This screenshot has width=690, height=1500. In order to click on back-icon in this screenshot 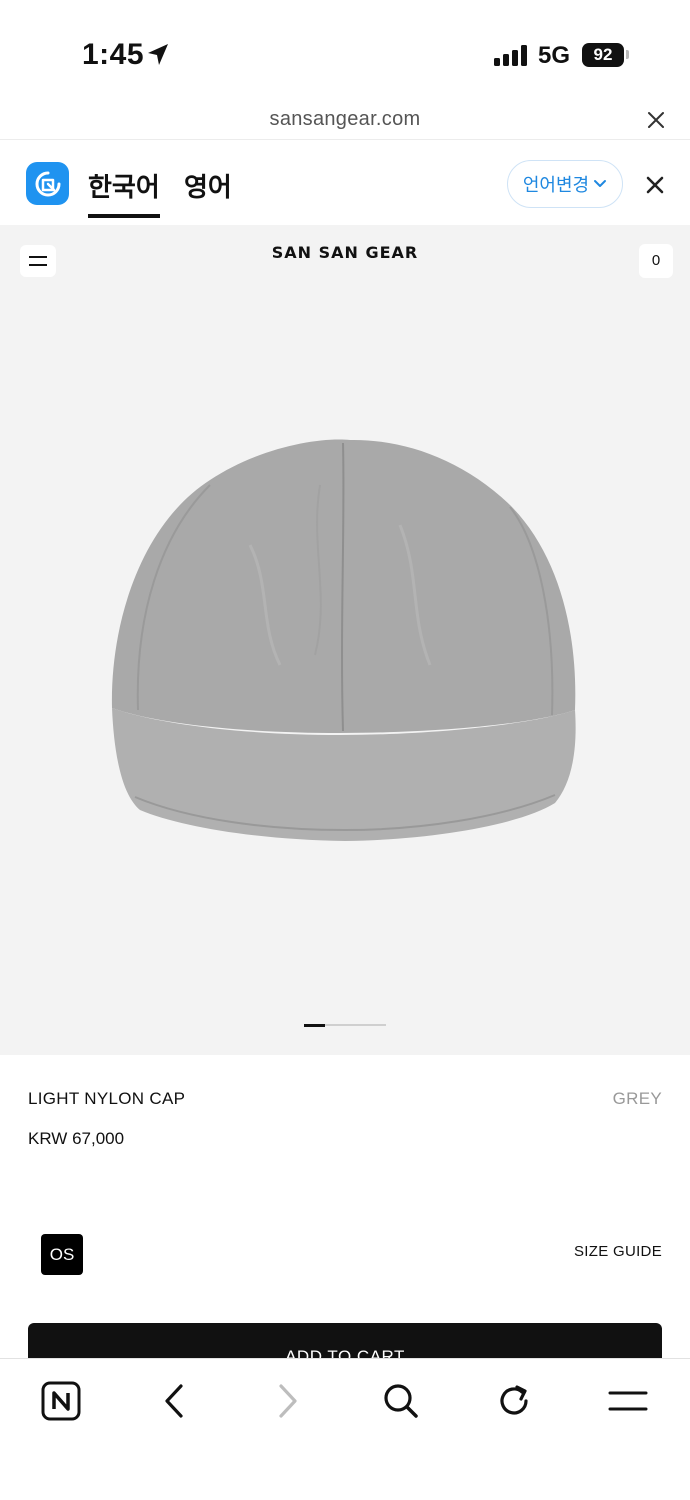, I will do `click(174, 1401)`.